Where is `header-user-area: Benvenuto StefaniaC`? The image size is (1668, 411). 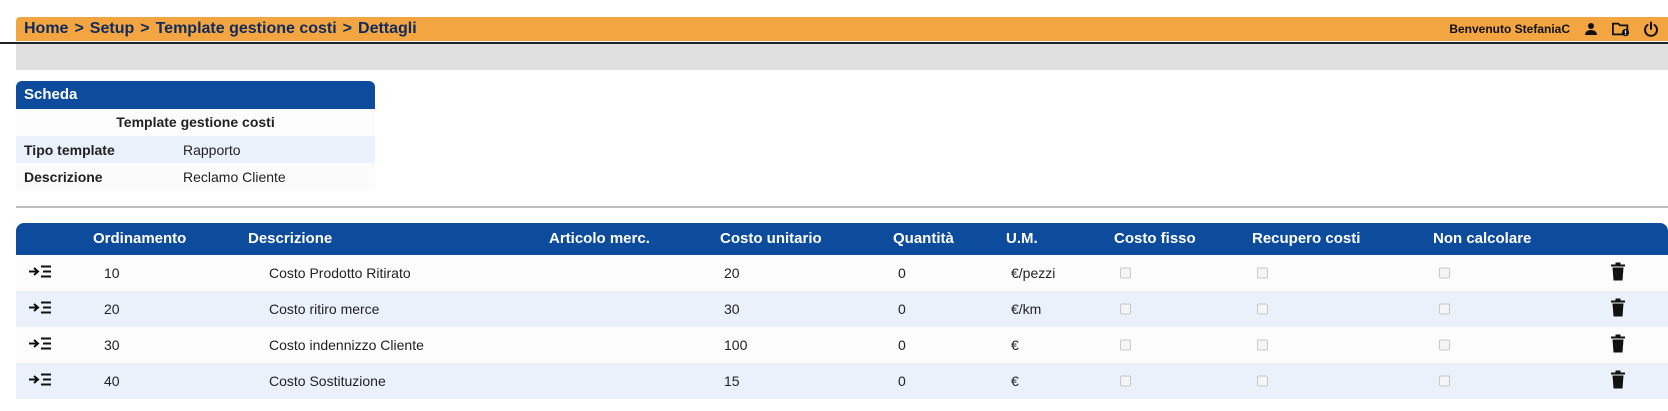 header-user-area: Benvenuto StefaniaC is located at coordinates (1554, 29).